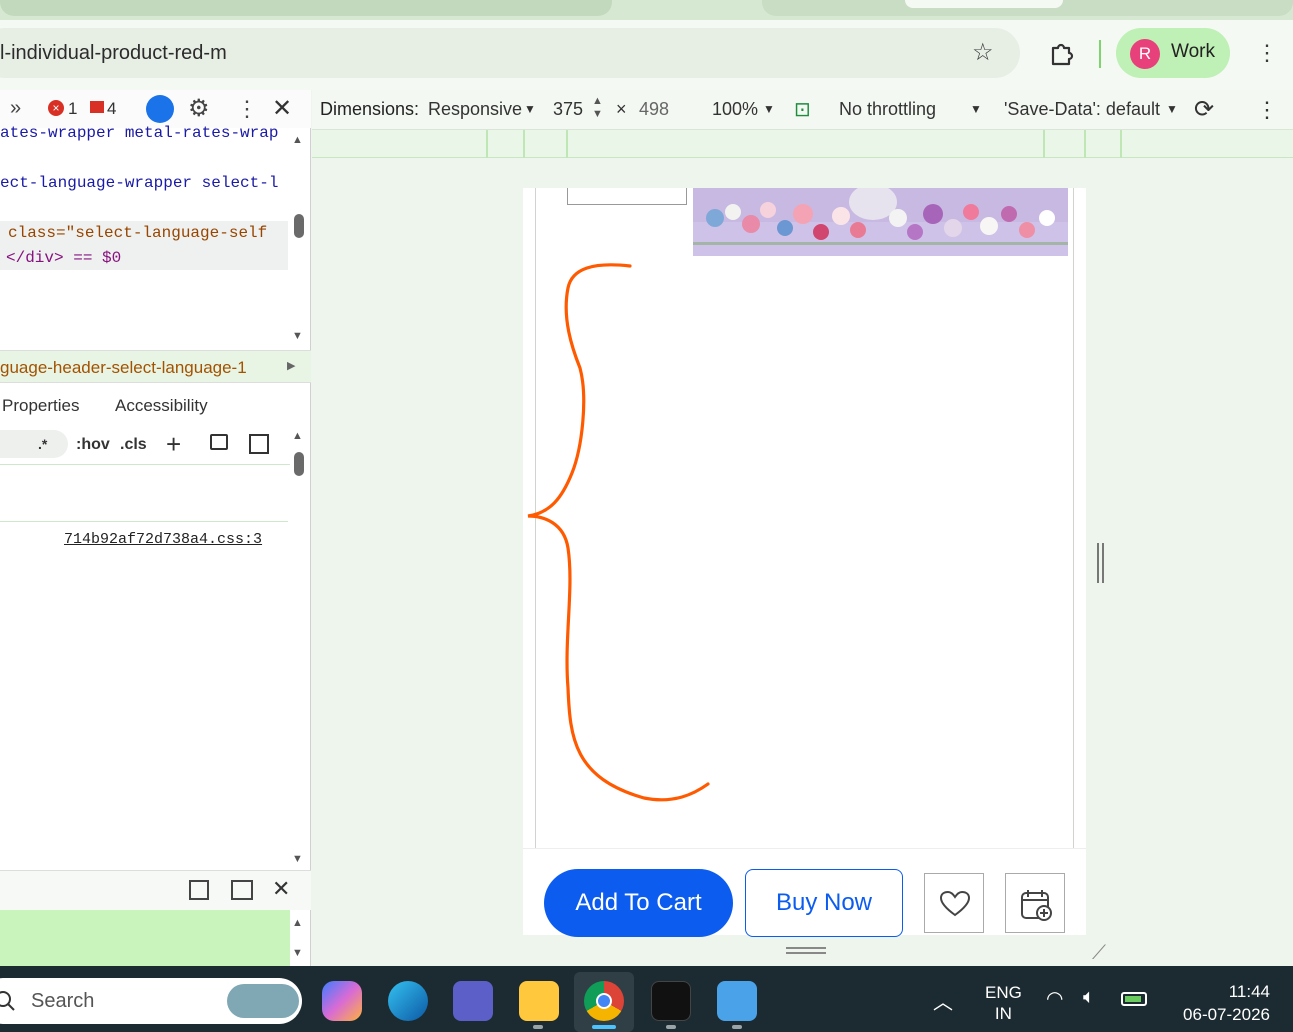 This screenshot has height=1032, width=1293. Describe the element at coordinates (219, 442) in the screenshot. I see `paint-brush-icon` at that location.